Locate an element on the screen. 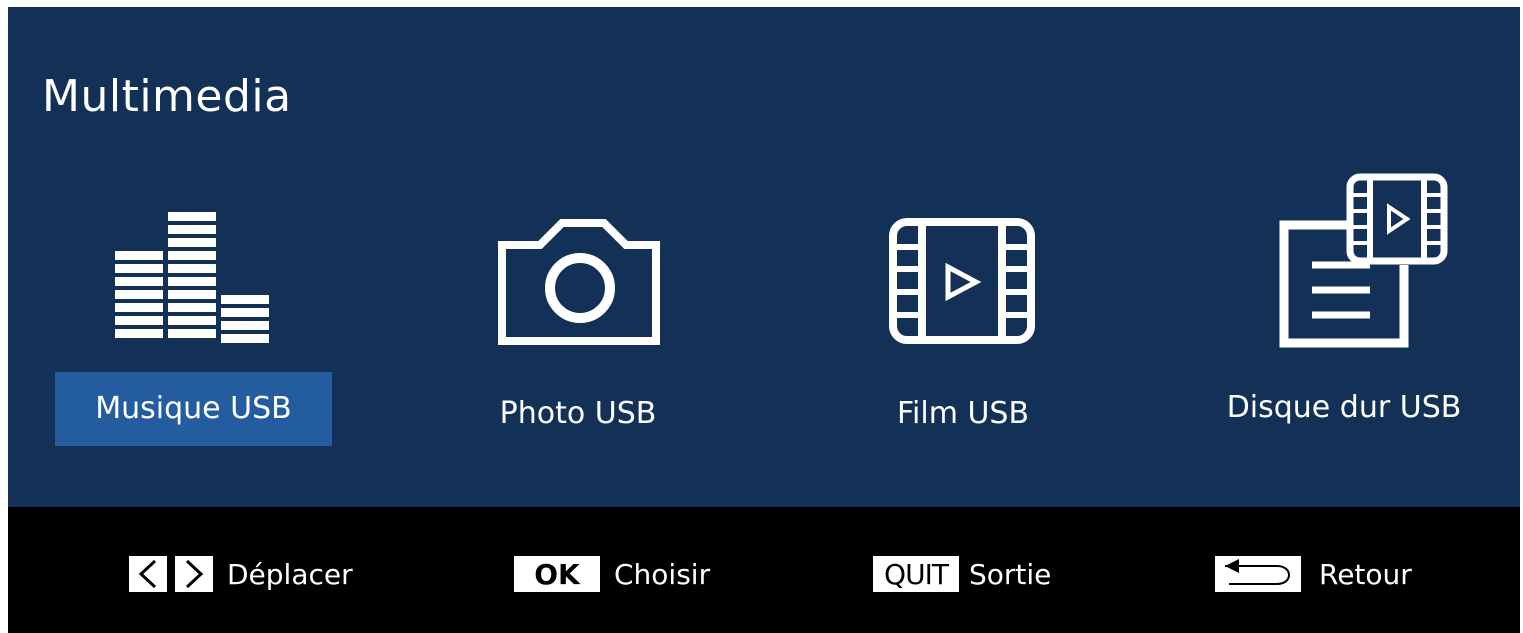 Image resolution: width=1523 pixels, height=633 pixels. hint-label: Choisir is located at coordinates (662, 574).